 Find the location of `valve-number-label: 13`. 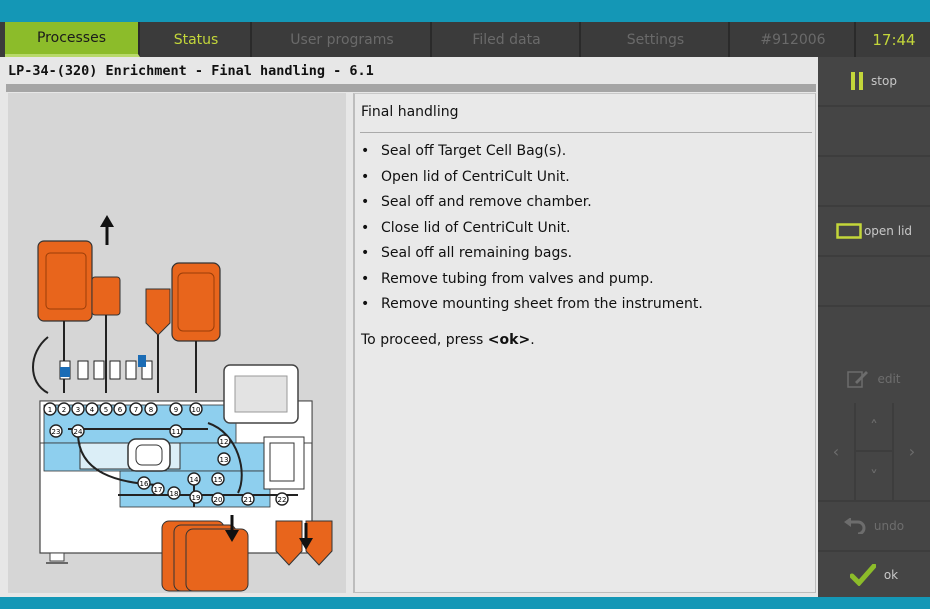

valve-number-label: 13 is located at coordinates (224, 460).